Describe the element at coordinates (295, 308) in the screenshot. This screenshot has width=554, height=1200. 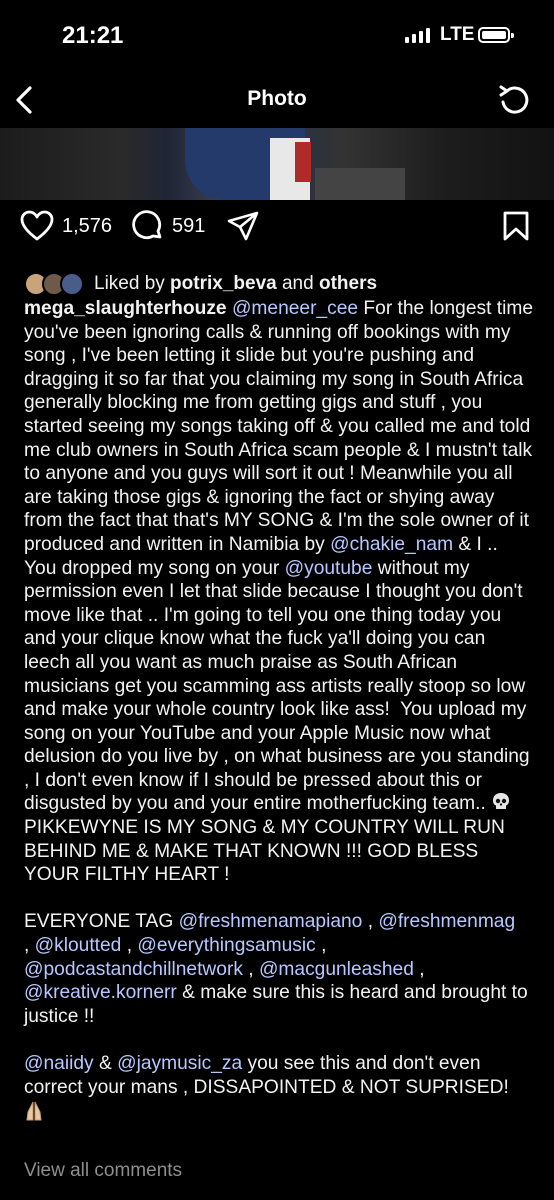
I see `mention-link: @meneer_cee` at that location.